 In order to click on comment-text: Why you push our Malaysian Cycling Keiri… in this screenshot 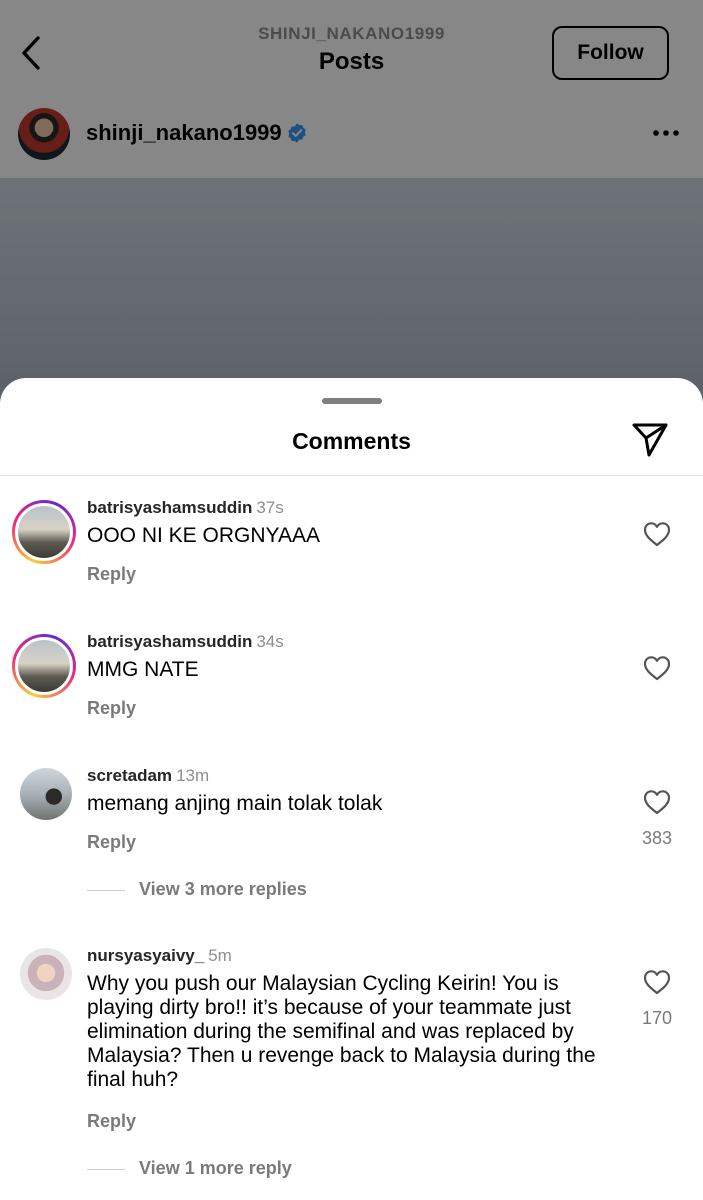, I will do `click(341, 1031)`.